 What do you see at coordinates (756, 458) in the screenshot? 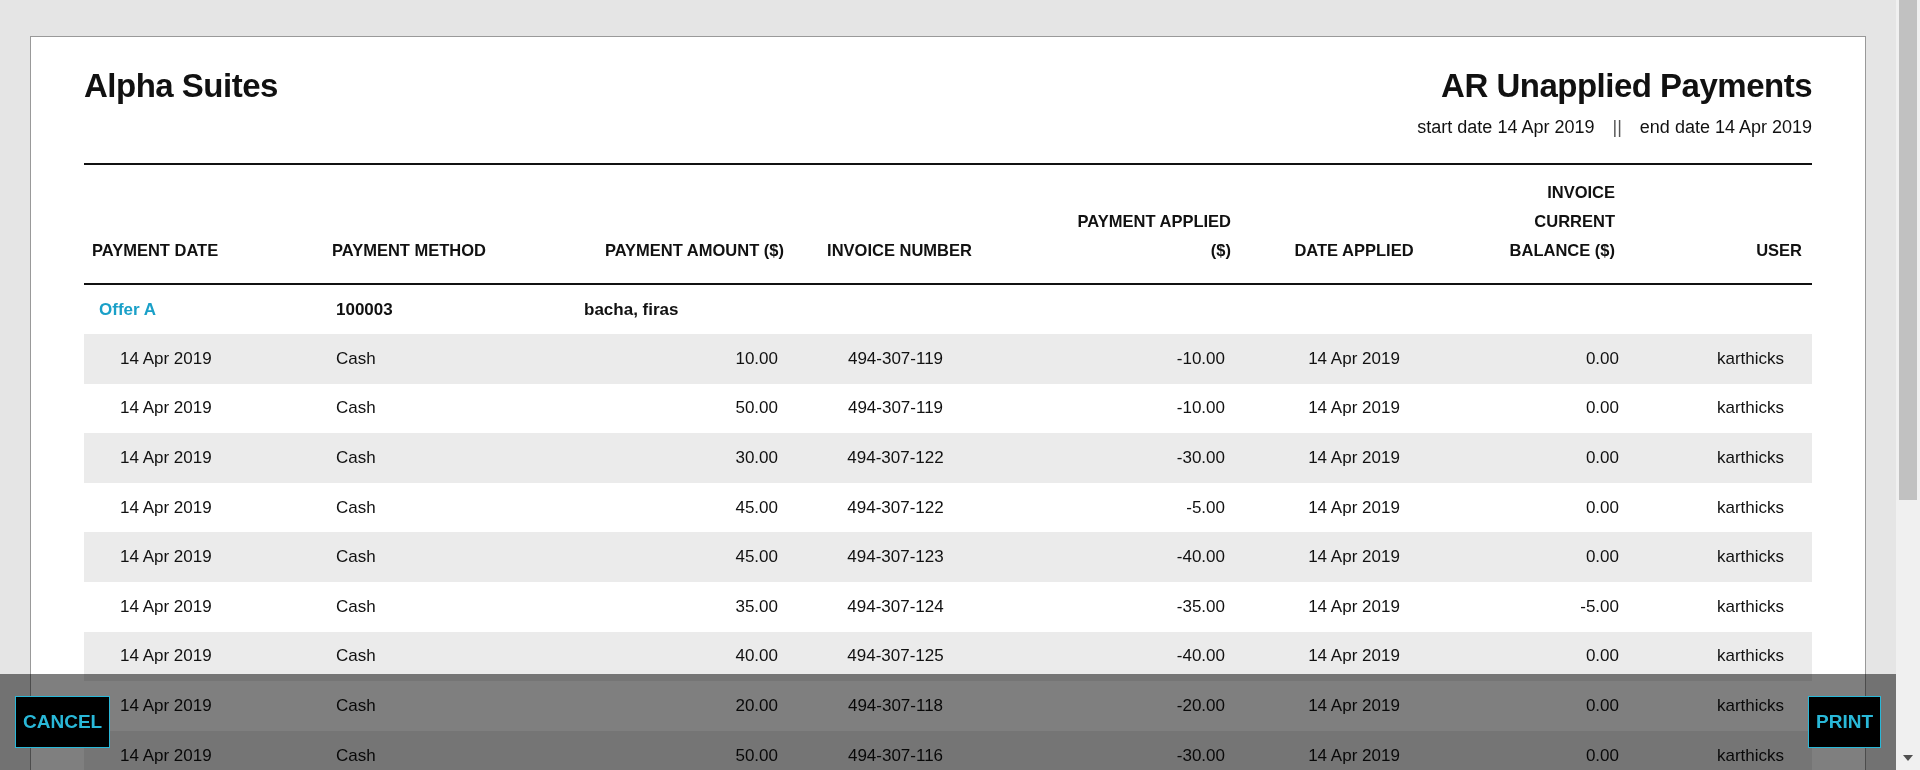
I see `table-cell-text: 30.00` at bounding box center [756, 458].